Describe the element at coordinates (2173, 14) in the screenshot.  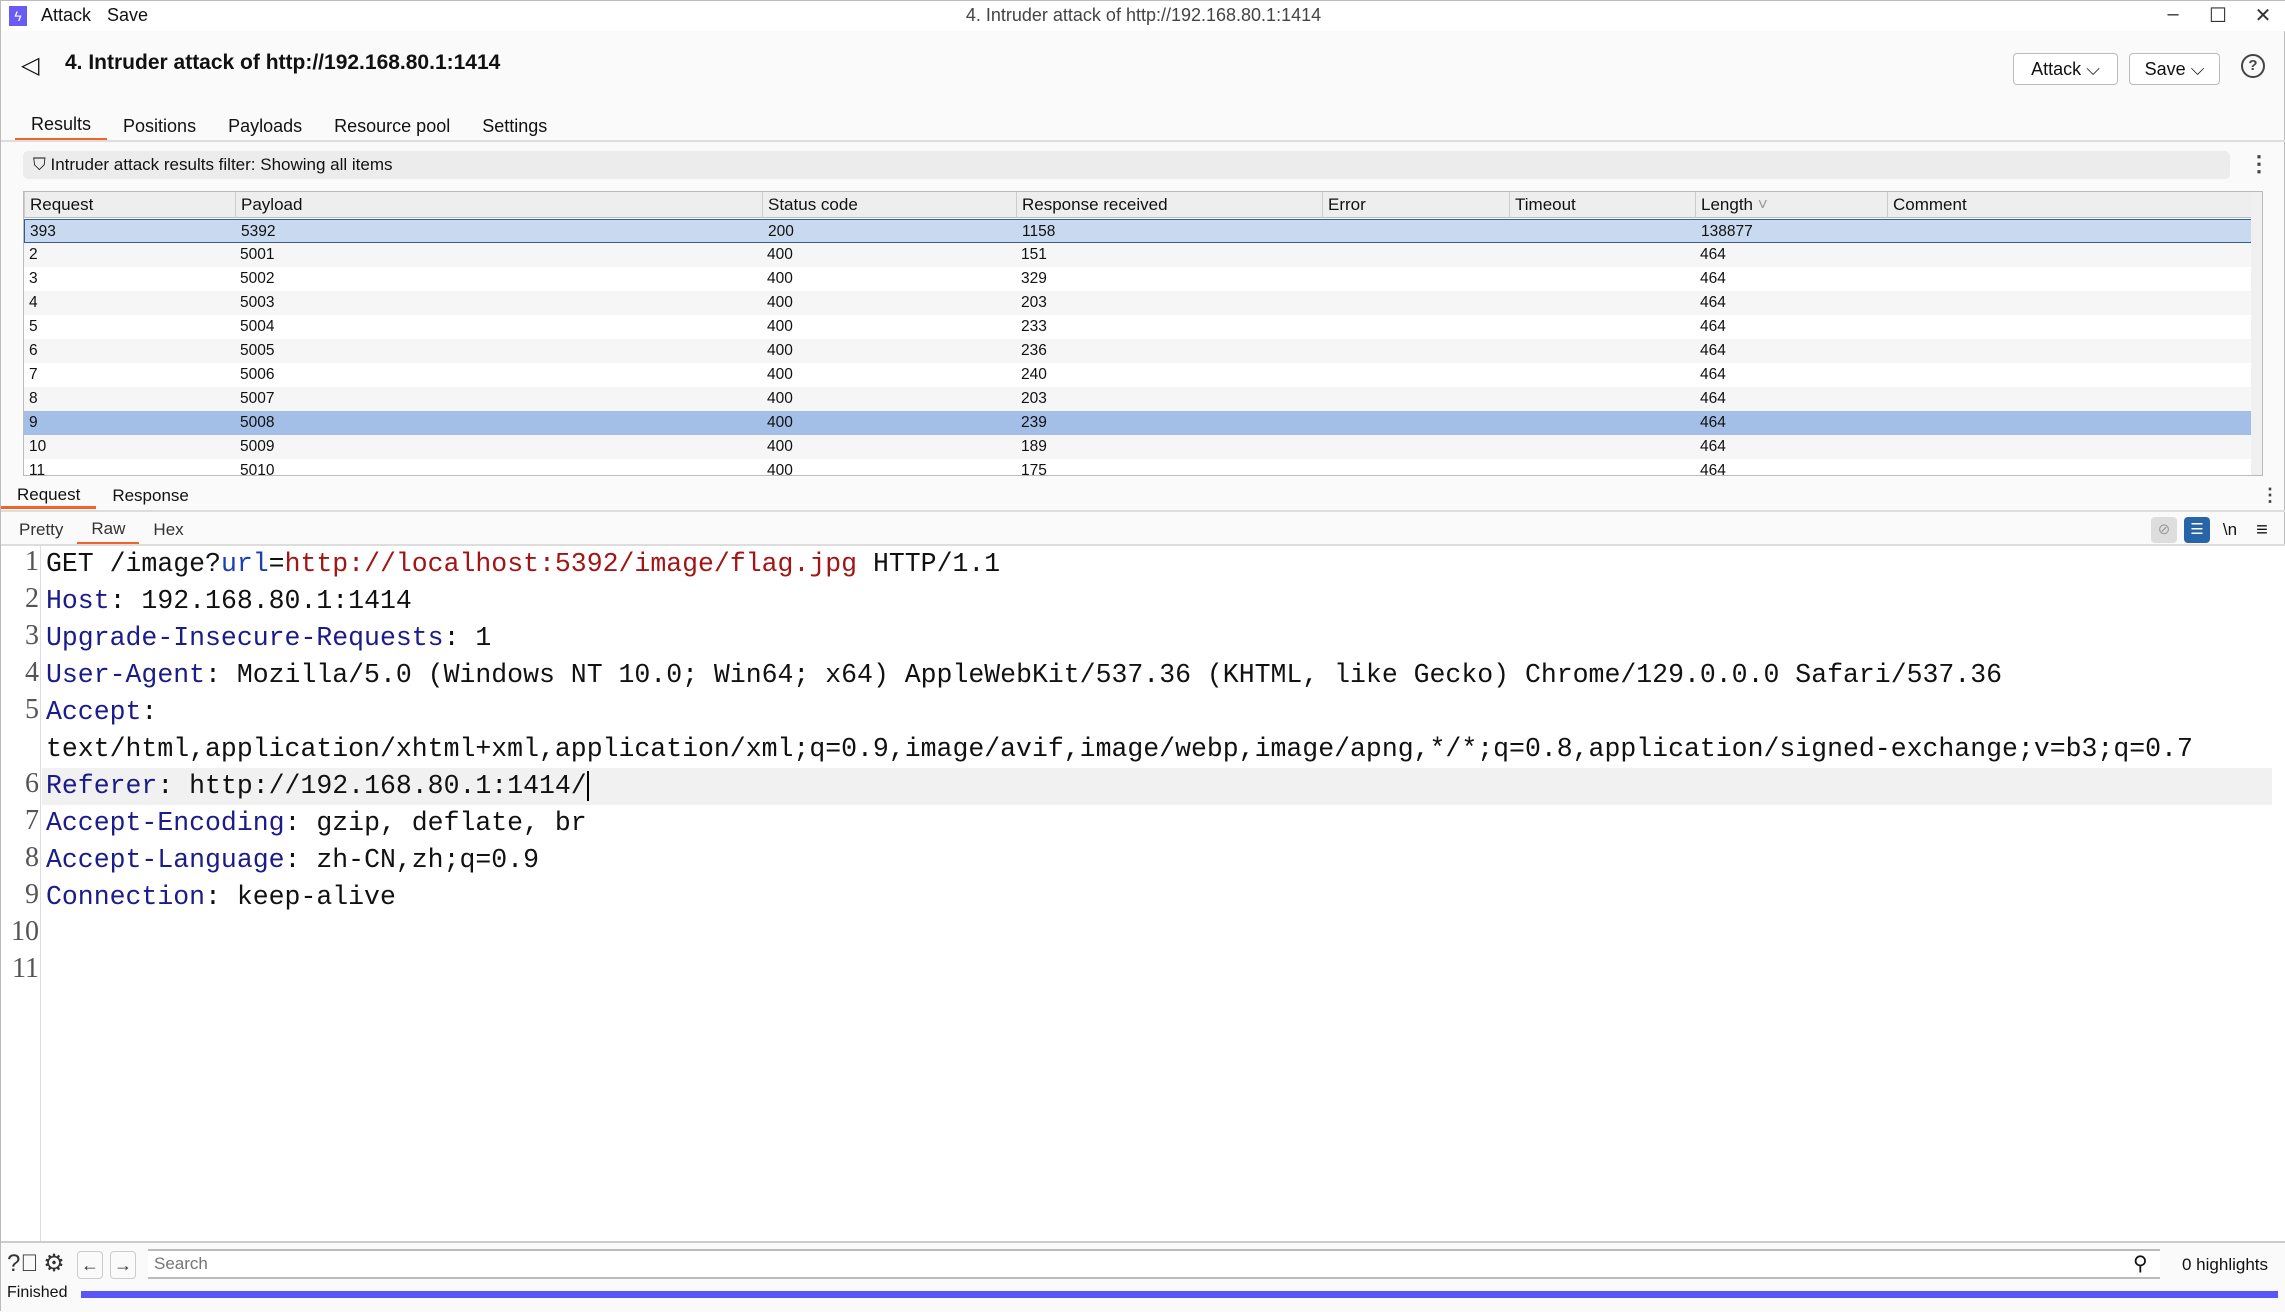
I see `minimize-icon: –` at that location.